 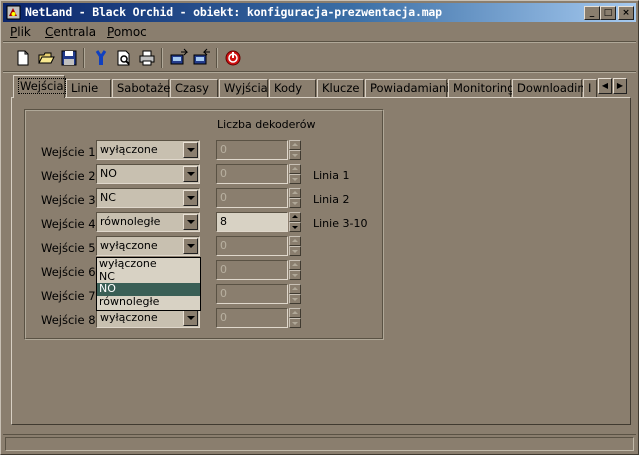 I want to click on toolbar-separator-bottom, so click(x=319, y=72).